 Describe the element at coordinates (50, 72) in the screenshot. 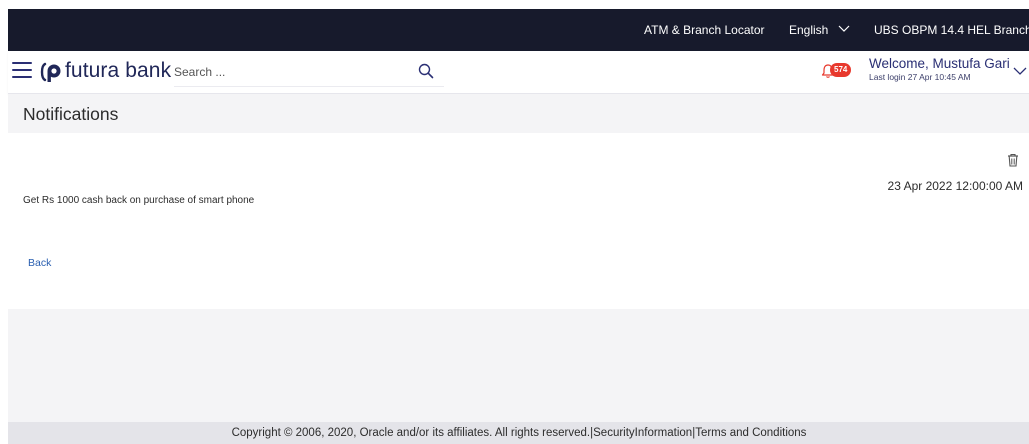

I see `futura-bank-logo-icon` at that location.